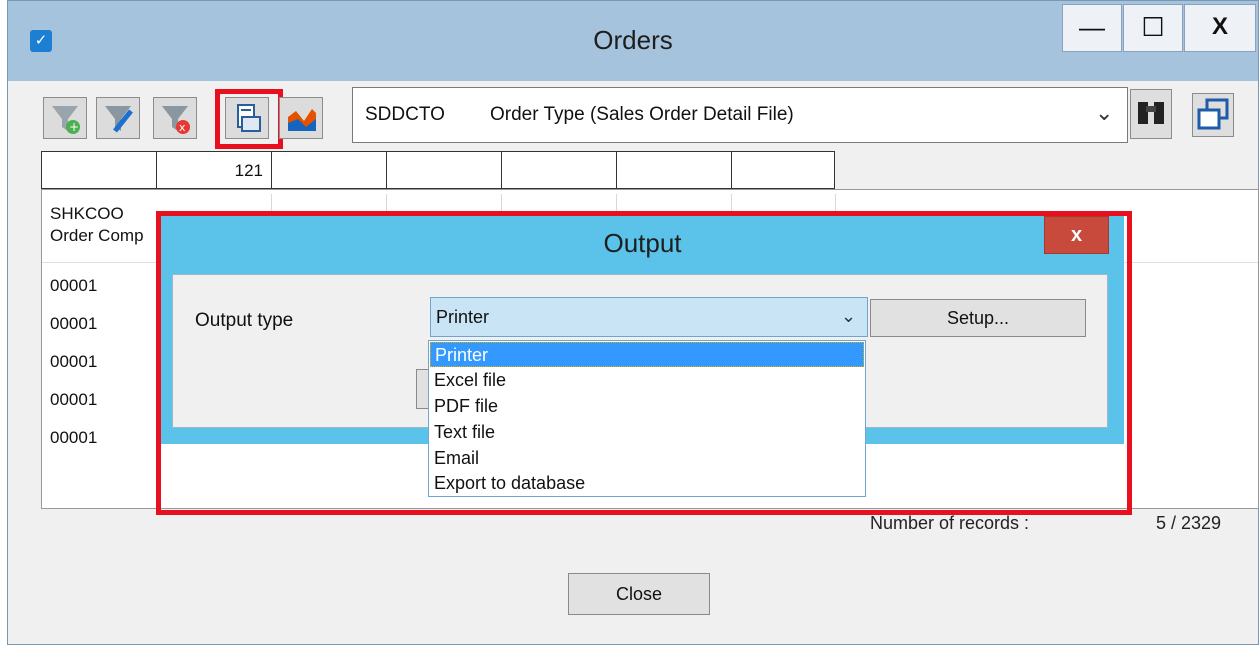 The width and height of the screenshot is (1259, 645). I want to click on chart-button, so click(301, 118).